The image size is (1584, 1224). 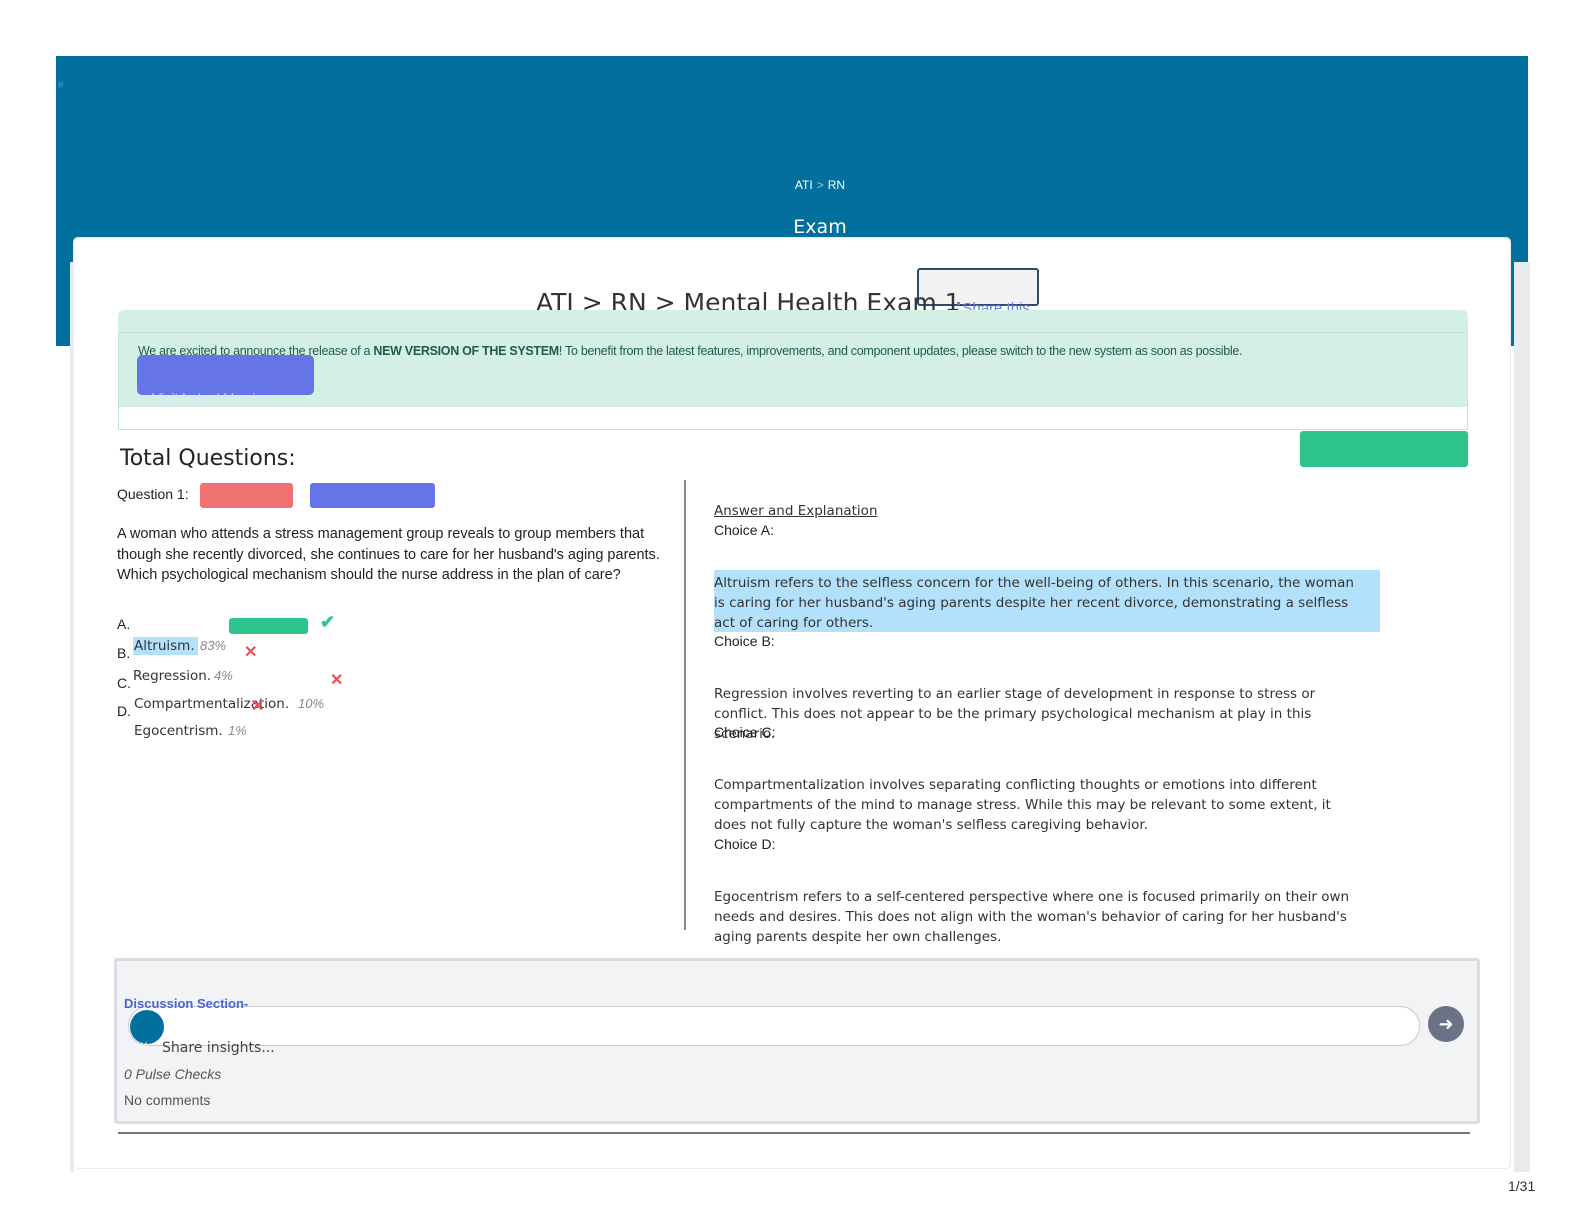 What do you see at coordinates (745, 732) in the screenshot?
I see `choice-c-label: Choice C:` at bounding box center [745, 732].